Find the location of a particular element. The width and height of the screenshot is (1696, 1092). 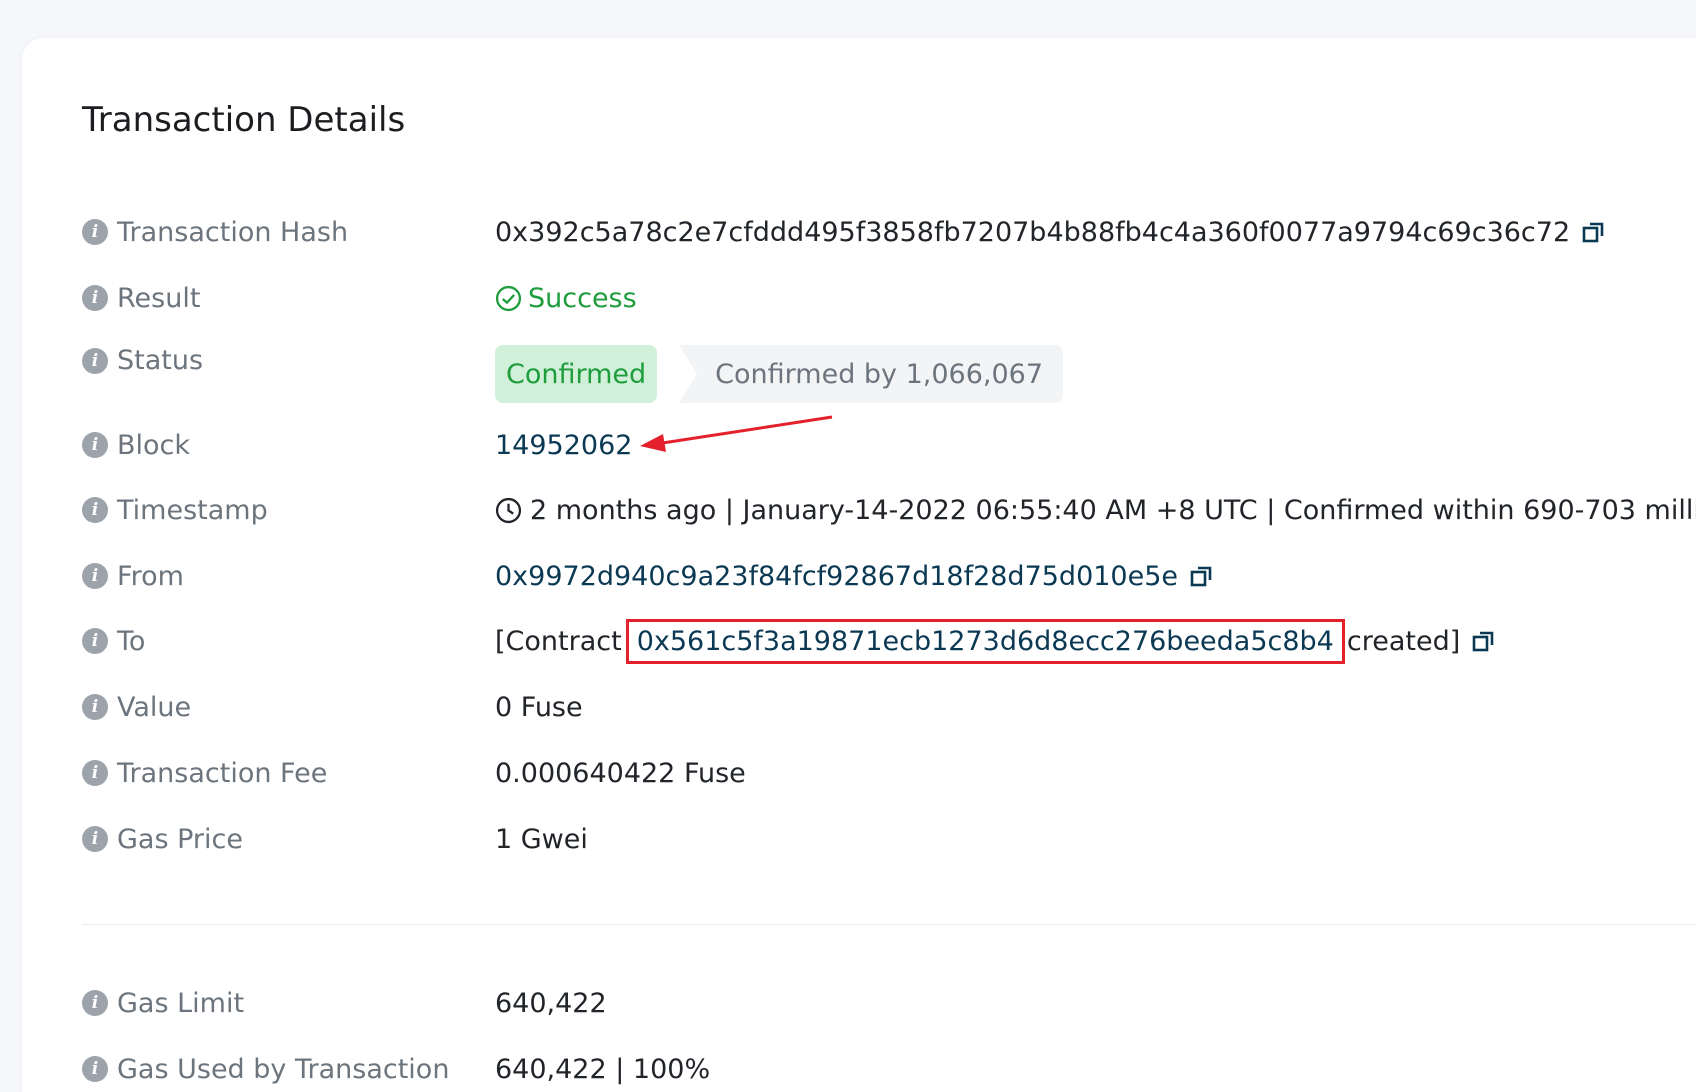

value-status: Confirmed Confirmed by 1,066,067 is located at coordinates (779, 374).